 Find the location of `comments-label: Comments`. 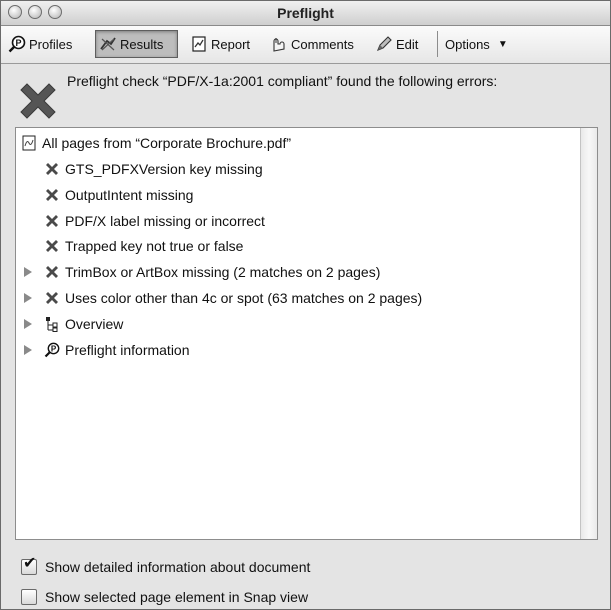

comments-label: Comments is located at coordinates (322, 44).